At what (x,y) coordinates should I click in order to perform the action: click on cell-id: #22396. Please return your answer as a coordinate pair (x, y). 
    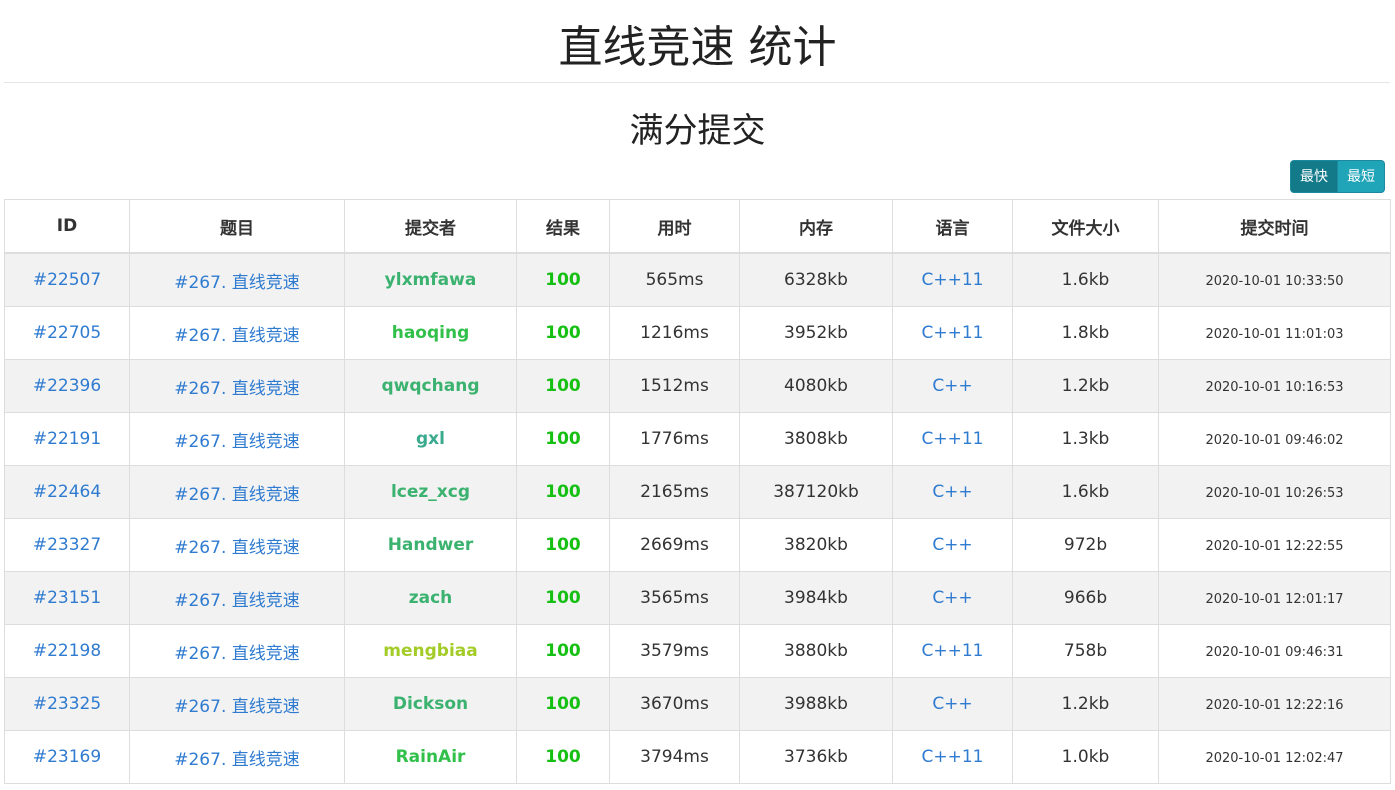
    Looking at the image, I should click on (67, 386).